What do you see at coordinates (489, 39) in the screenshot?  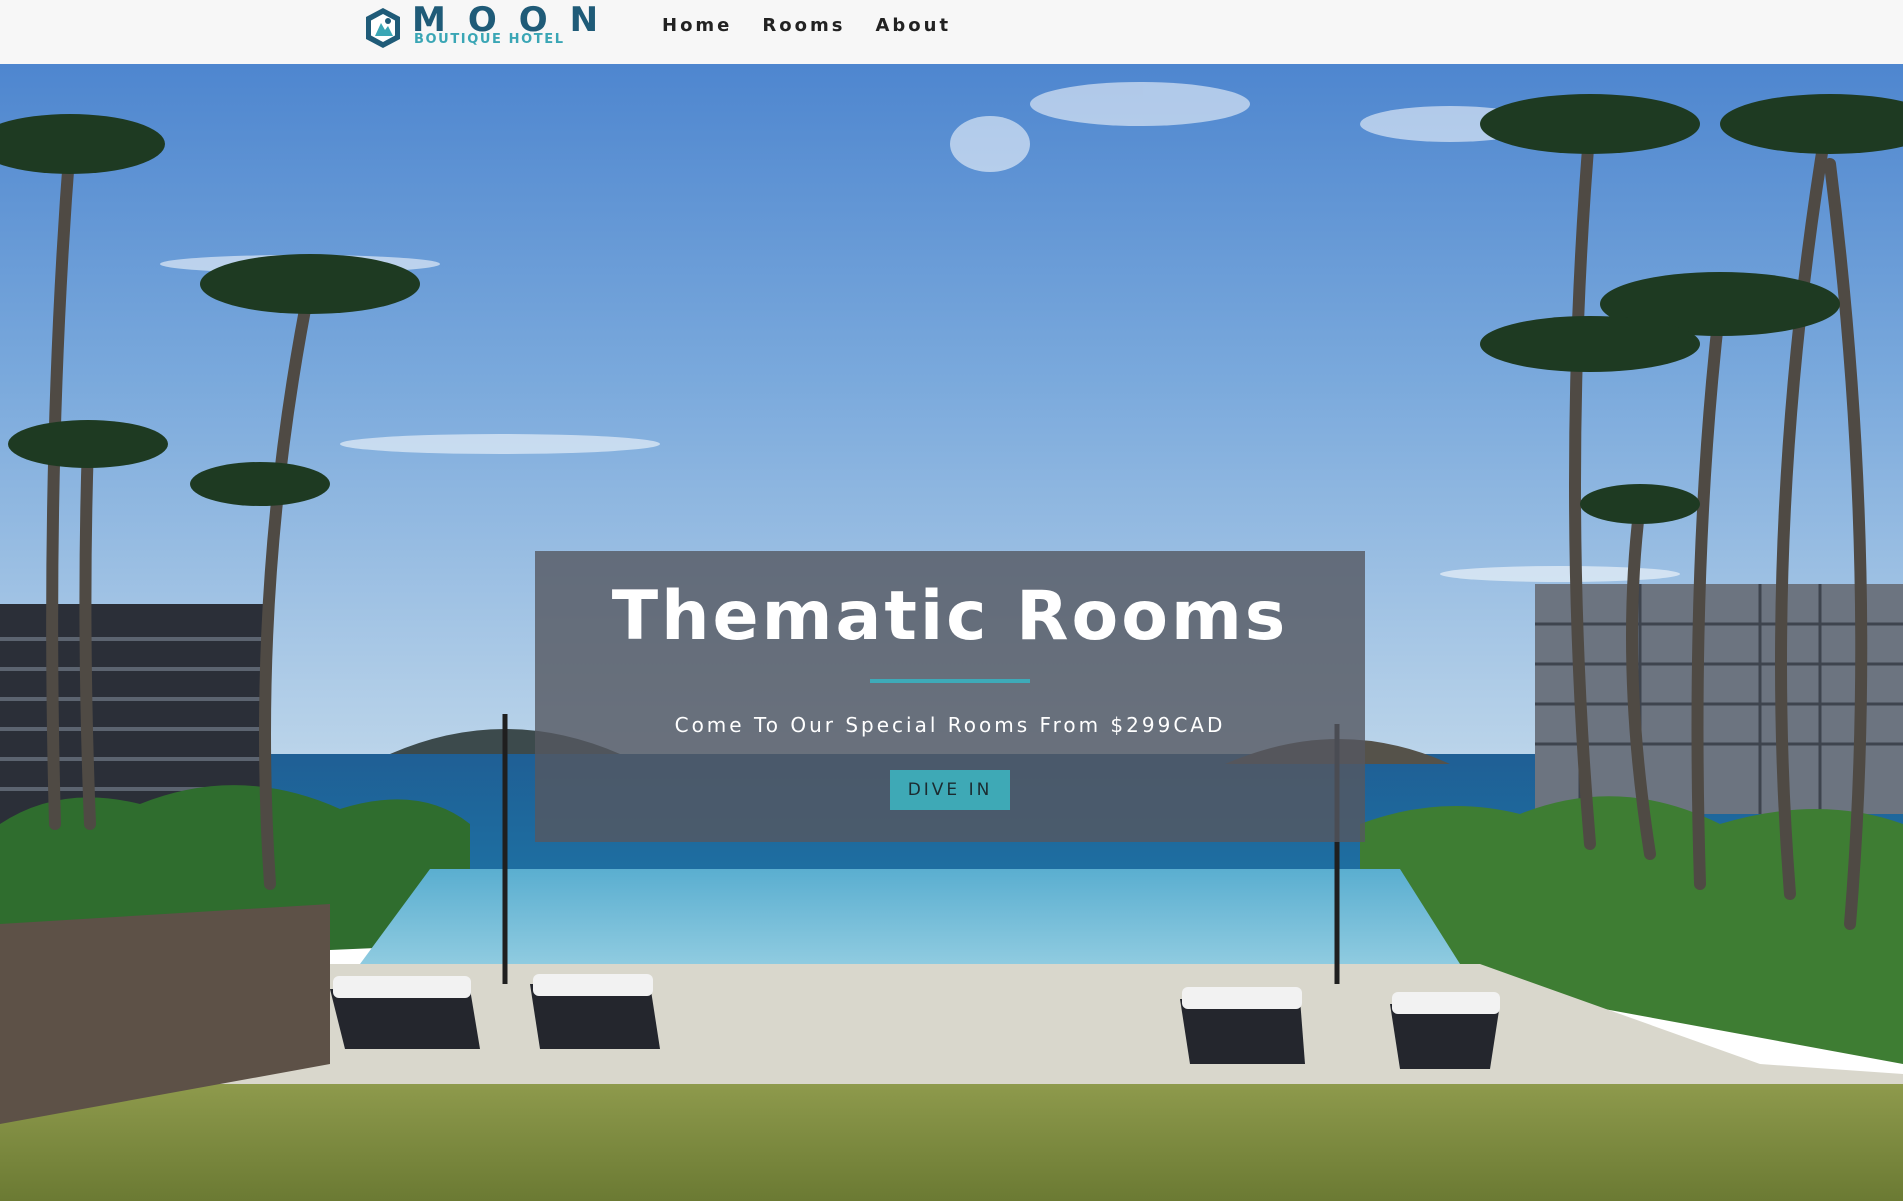 I see `brand-tagline: BOUTIQUE HOTEL` at bounding box center [489, 39].